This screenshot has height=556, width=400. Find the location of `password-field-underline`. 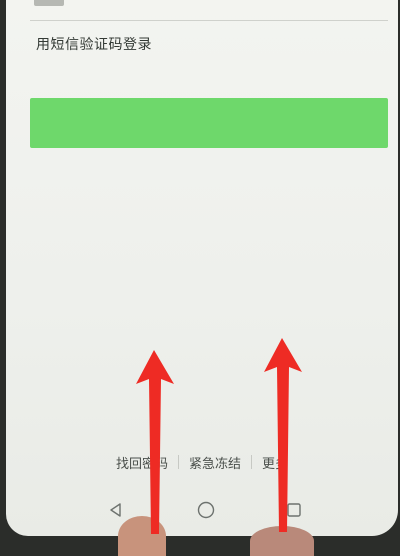

password-field-underline is located at coordinates (209, 20).